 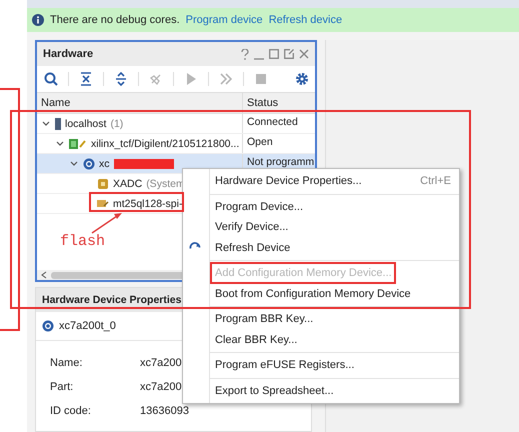 What do you see at coordinates (117, 124) in the screenshot?
I see `node-note: (1)` at bounding box center [117, 124].